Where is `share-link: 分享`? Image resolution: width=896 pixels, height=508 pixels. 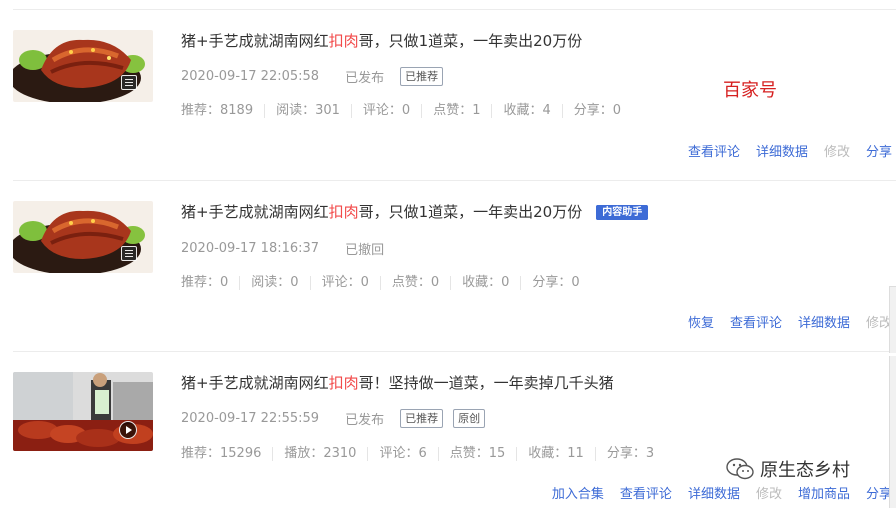
share-link: 分享 is located at coordinates (879, 150).